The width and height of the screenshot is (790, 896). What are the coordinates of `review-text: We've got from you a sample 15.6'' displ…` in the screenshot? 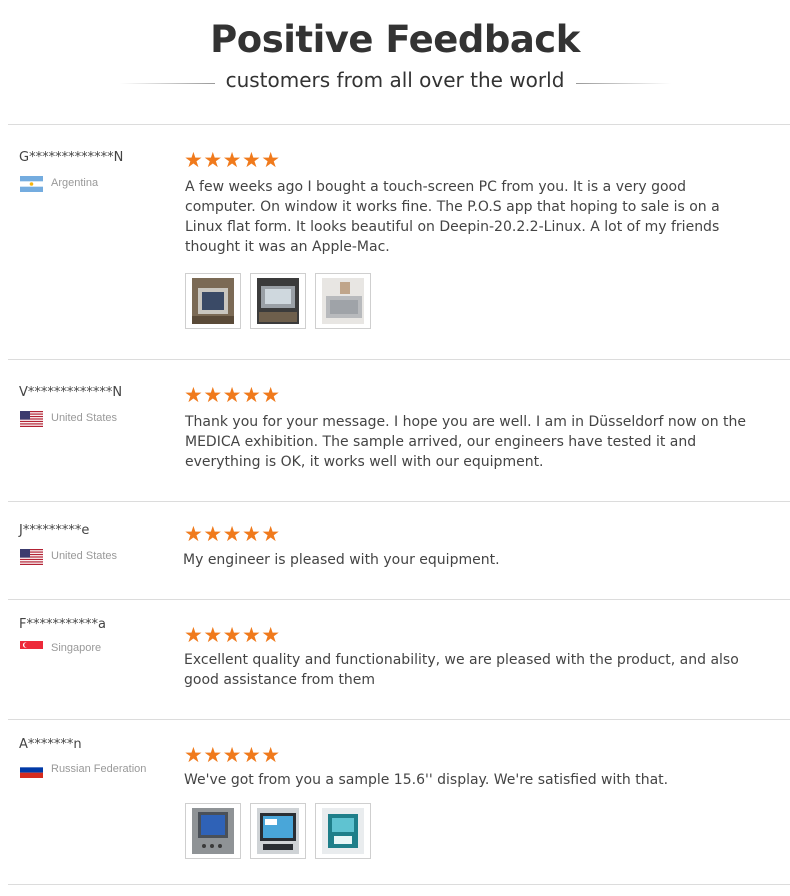 It's located at (426, 780).